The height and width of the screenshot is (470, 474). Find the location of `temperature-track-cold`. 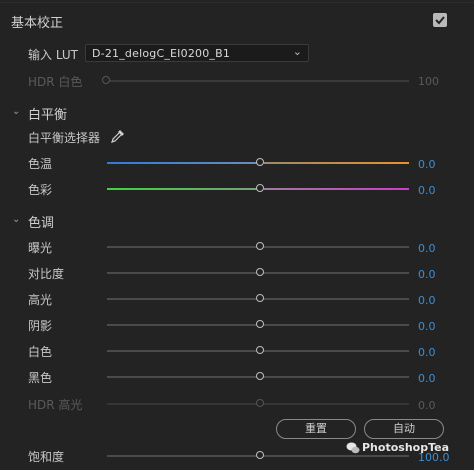

temperature-track-cold is located at coordinates (183, 163).